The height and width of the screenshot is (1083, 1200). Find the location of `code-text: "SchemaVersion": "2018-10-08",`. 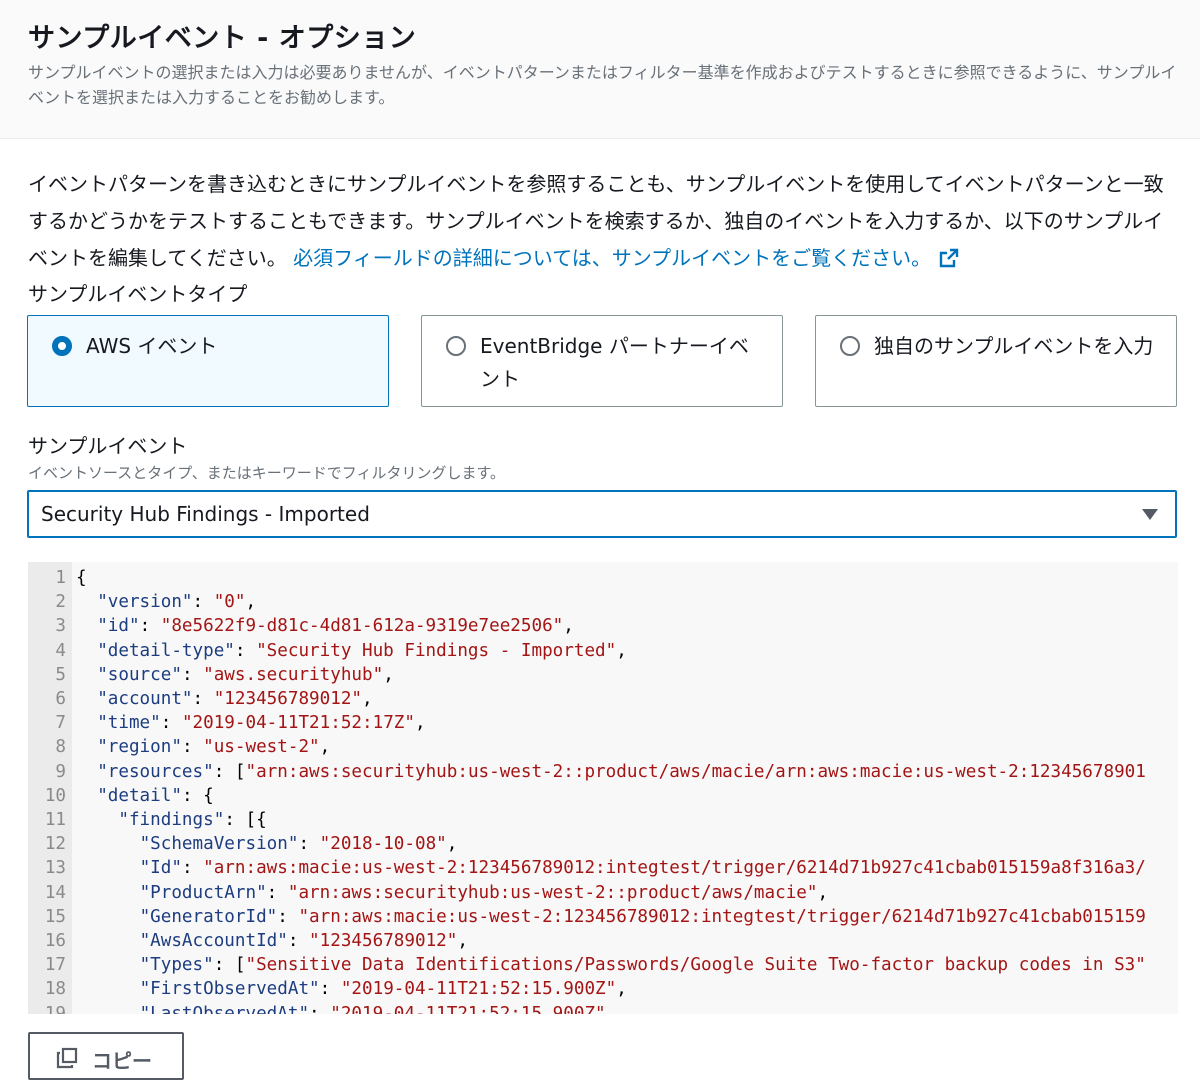

code-text: "SchemaVersion": "2018-10-08", is located at coordinates (298, 844).